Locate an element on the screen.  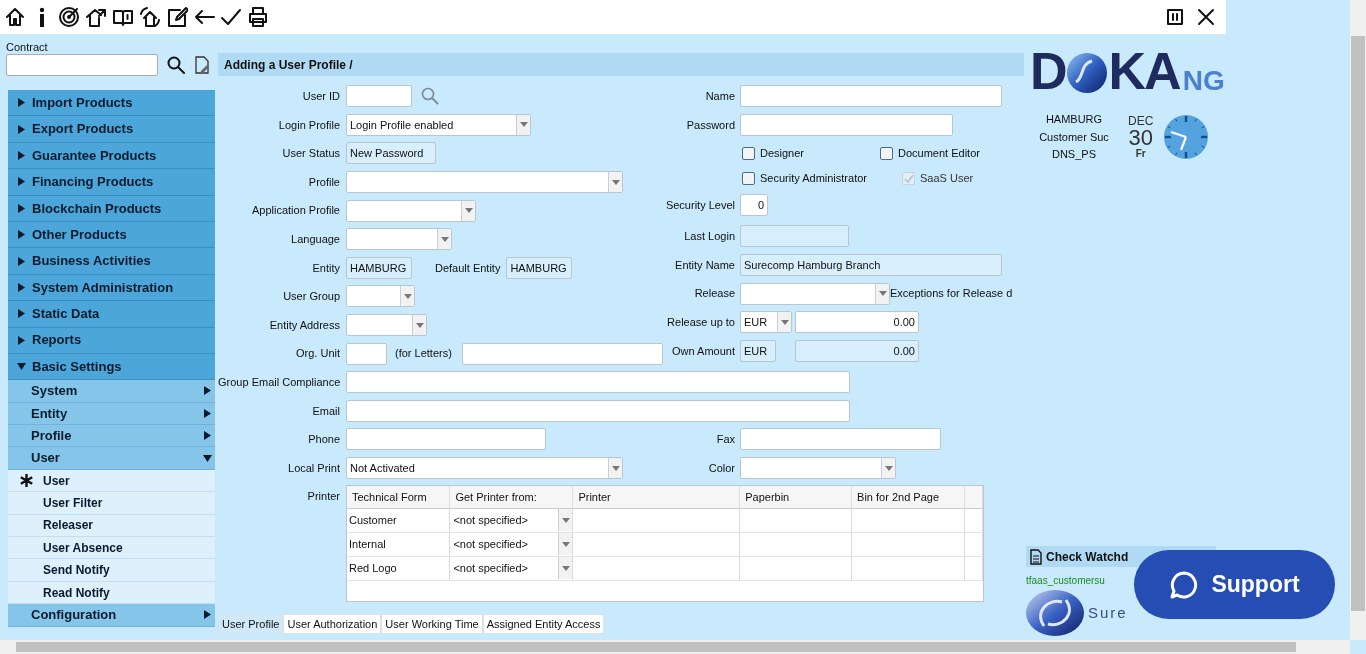
submenu-item: Read Notify is located at coordinates (111, 593).